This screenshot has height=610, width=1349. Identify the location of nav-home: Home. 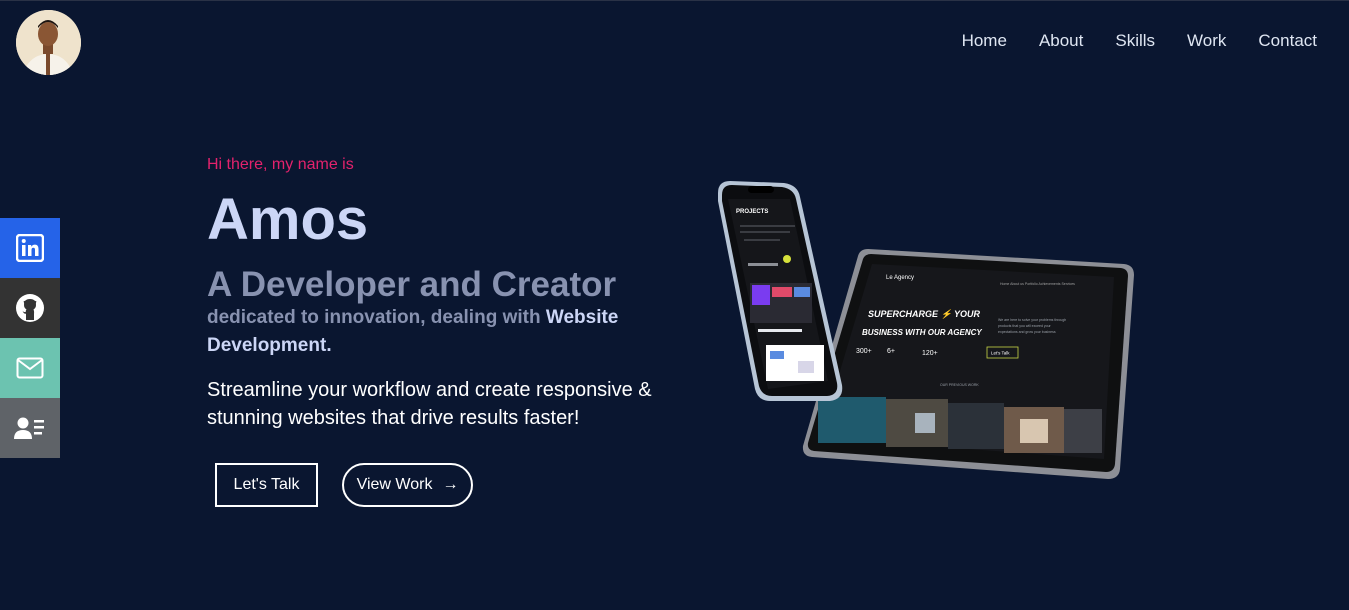
(984, 41).